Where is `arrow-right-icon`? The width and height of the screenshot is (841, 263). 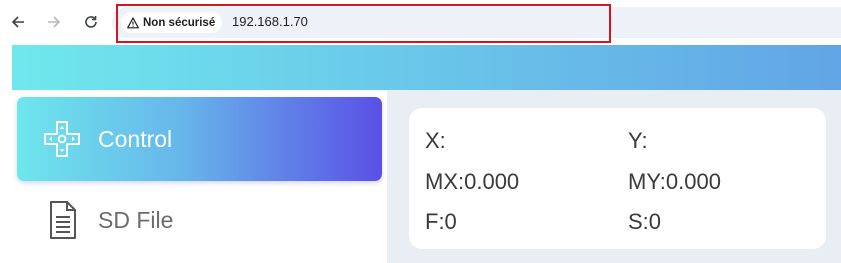 arrow-right-icon is located at coordinates (54, 22).